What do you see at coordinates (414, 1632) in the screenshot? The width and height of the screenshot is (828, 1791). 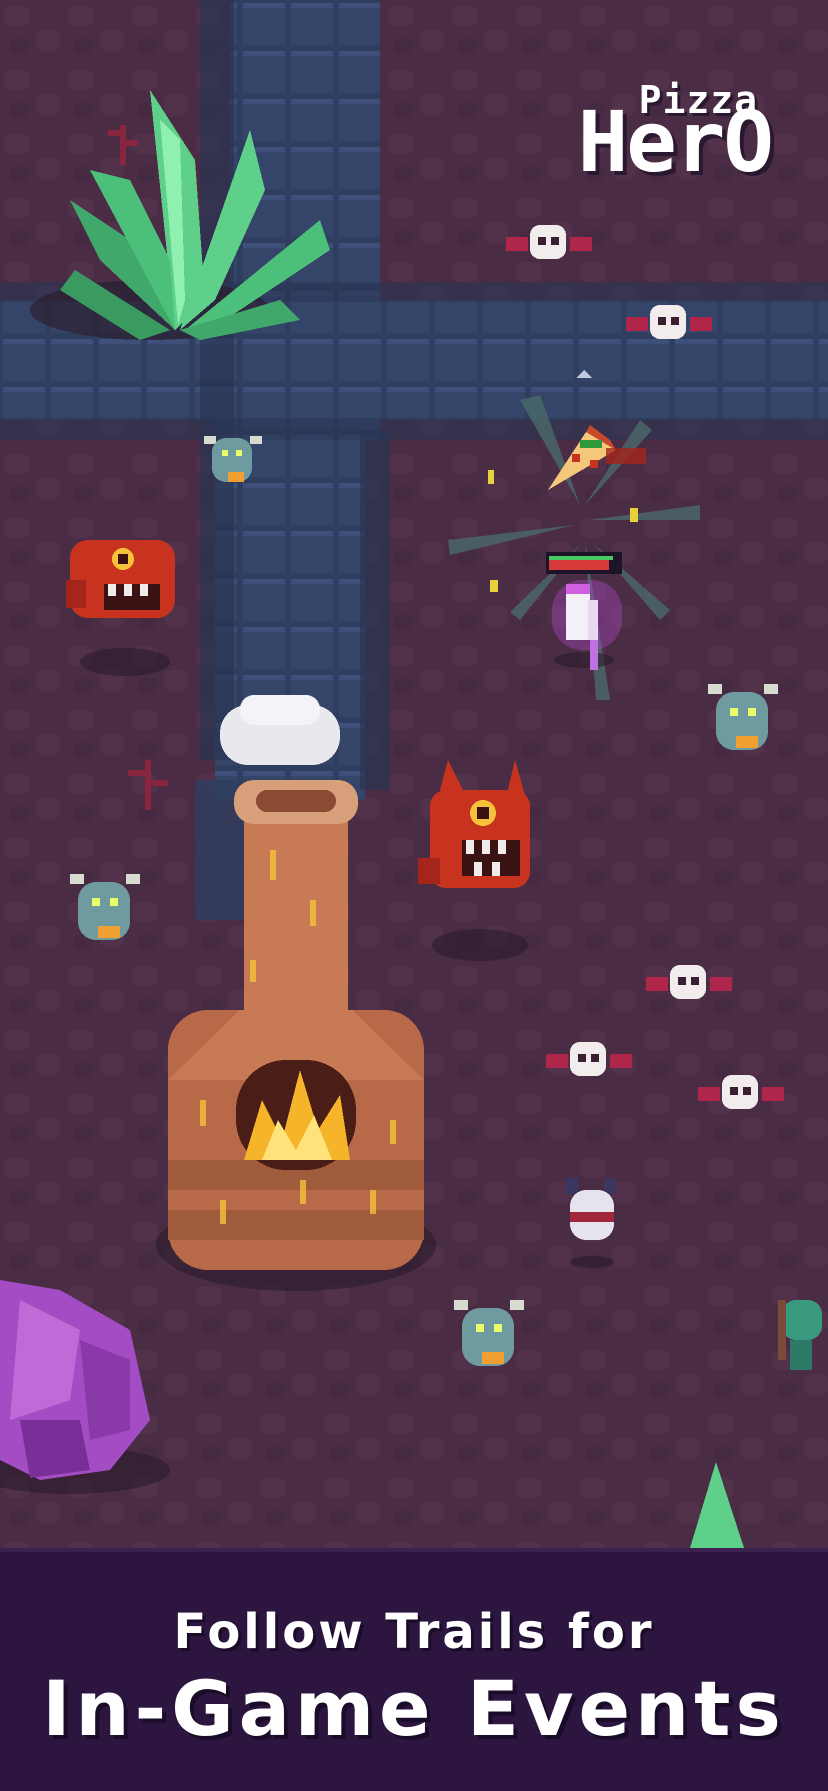 I see `caption-line-1: Follow Trails for` at bounding box center [414, 1632].